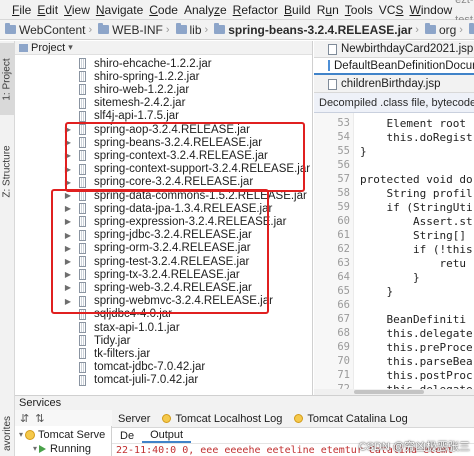 This screenshot has width=474, height=456. I want to click on tree-item: ▶ spring-tx-3.2.4.RELEASE.jar, so click(163, 274).